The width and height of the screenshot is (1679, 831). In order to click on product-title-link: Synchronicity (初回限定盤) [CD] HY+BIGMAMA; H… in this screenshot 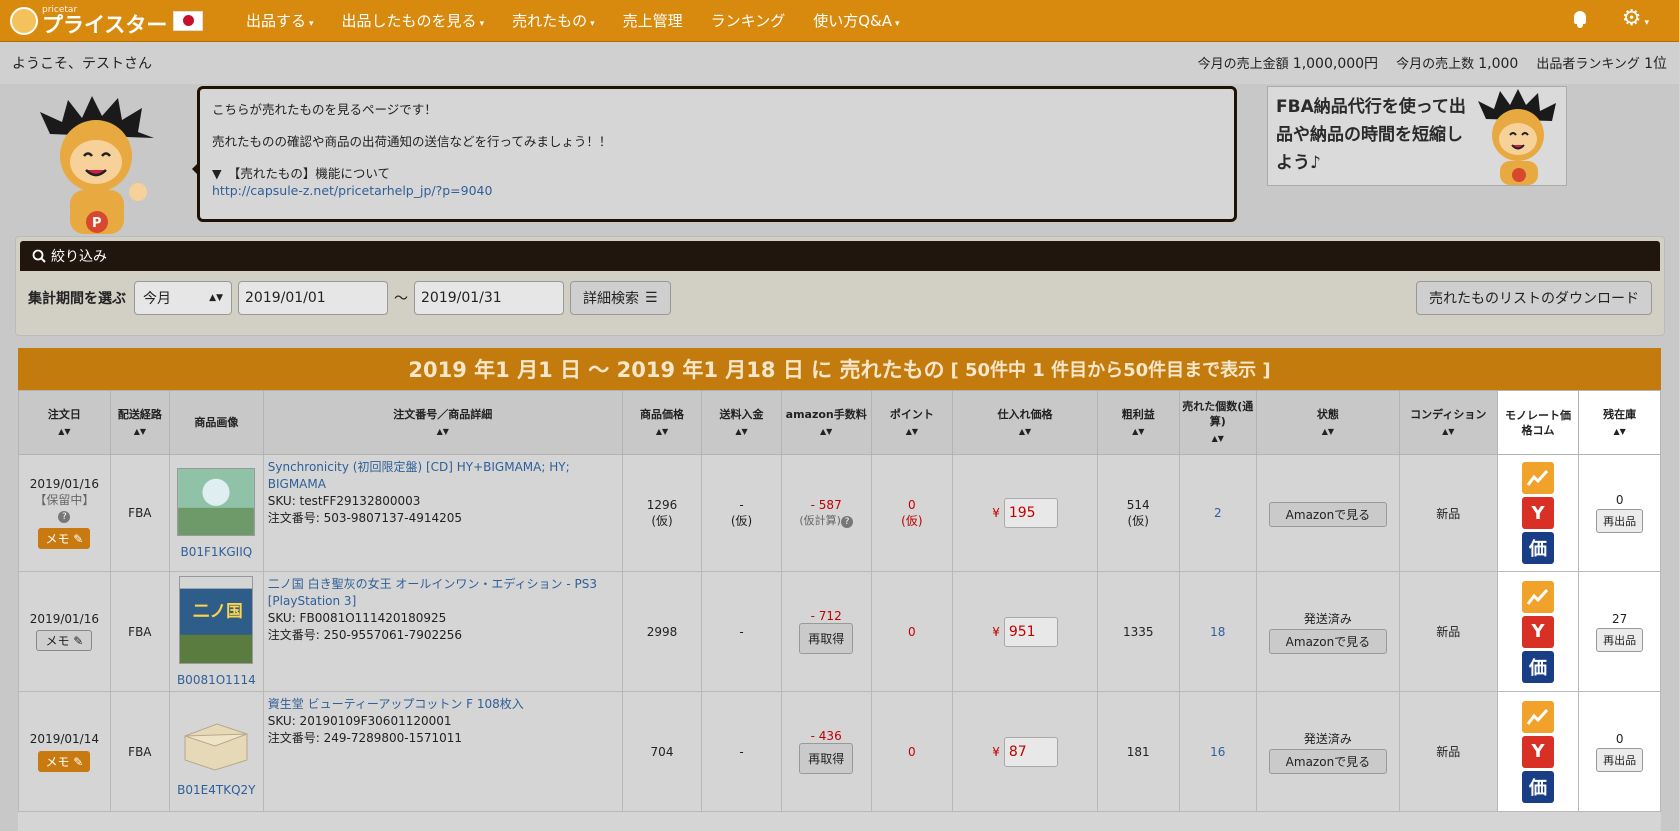, I will do `click(443, 476)`.